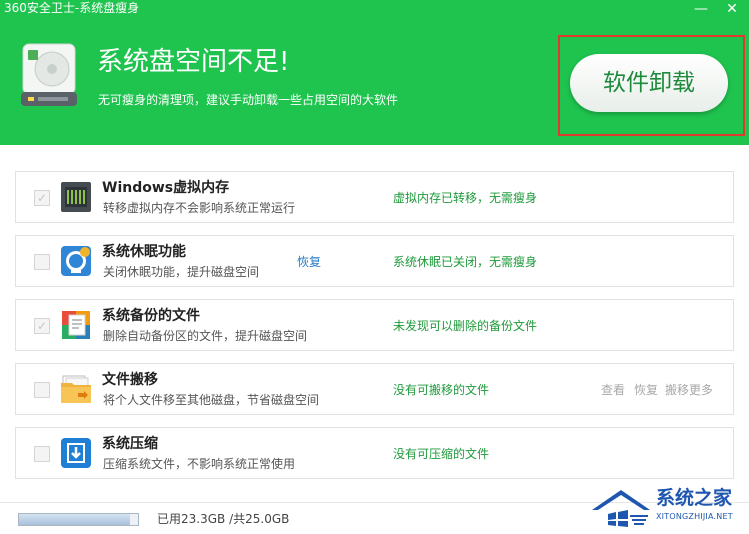  I want to click on disk-usage-fill, so click(74, 519).